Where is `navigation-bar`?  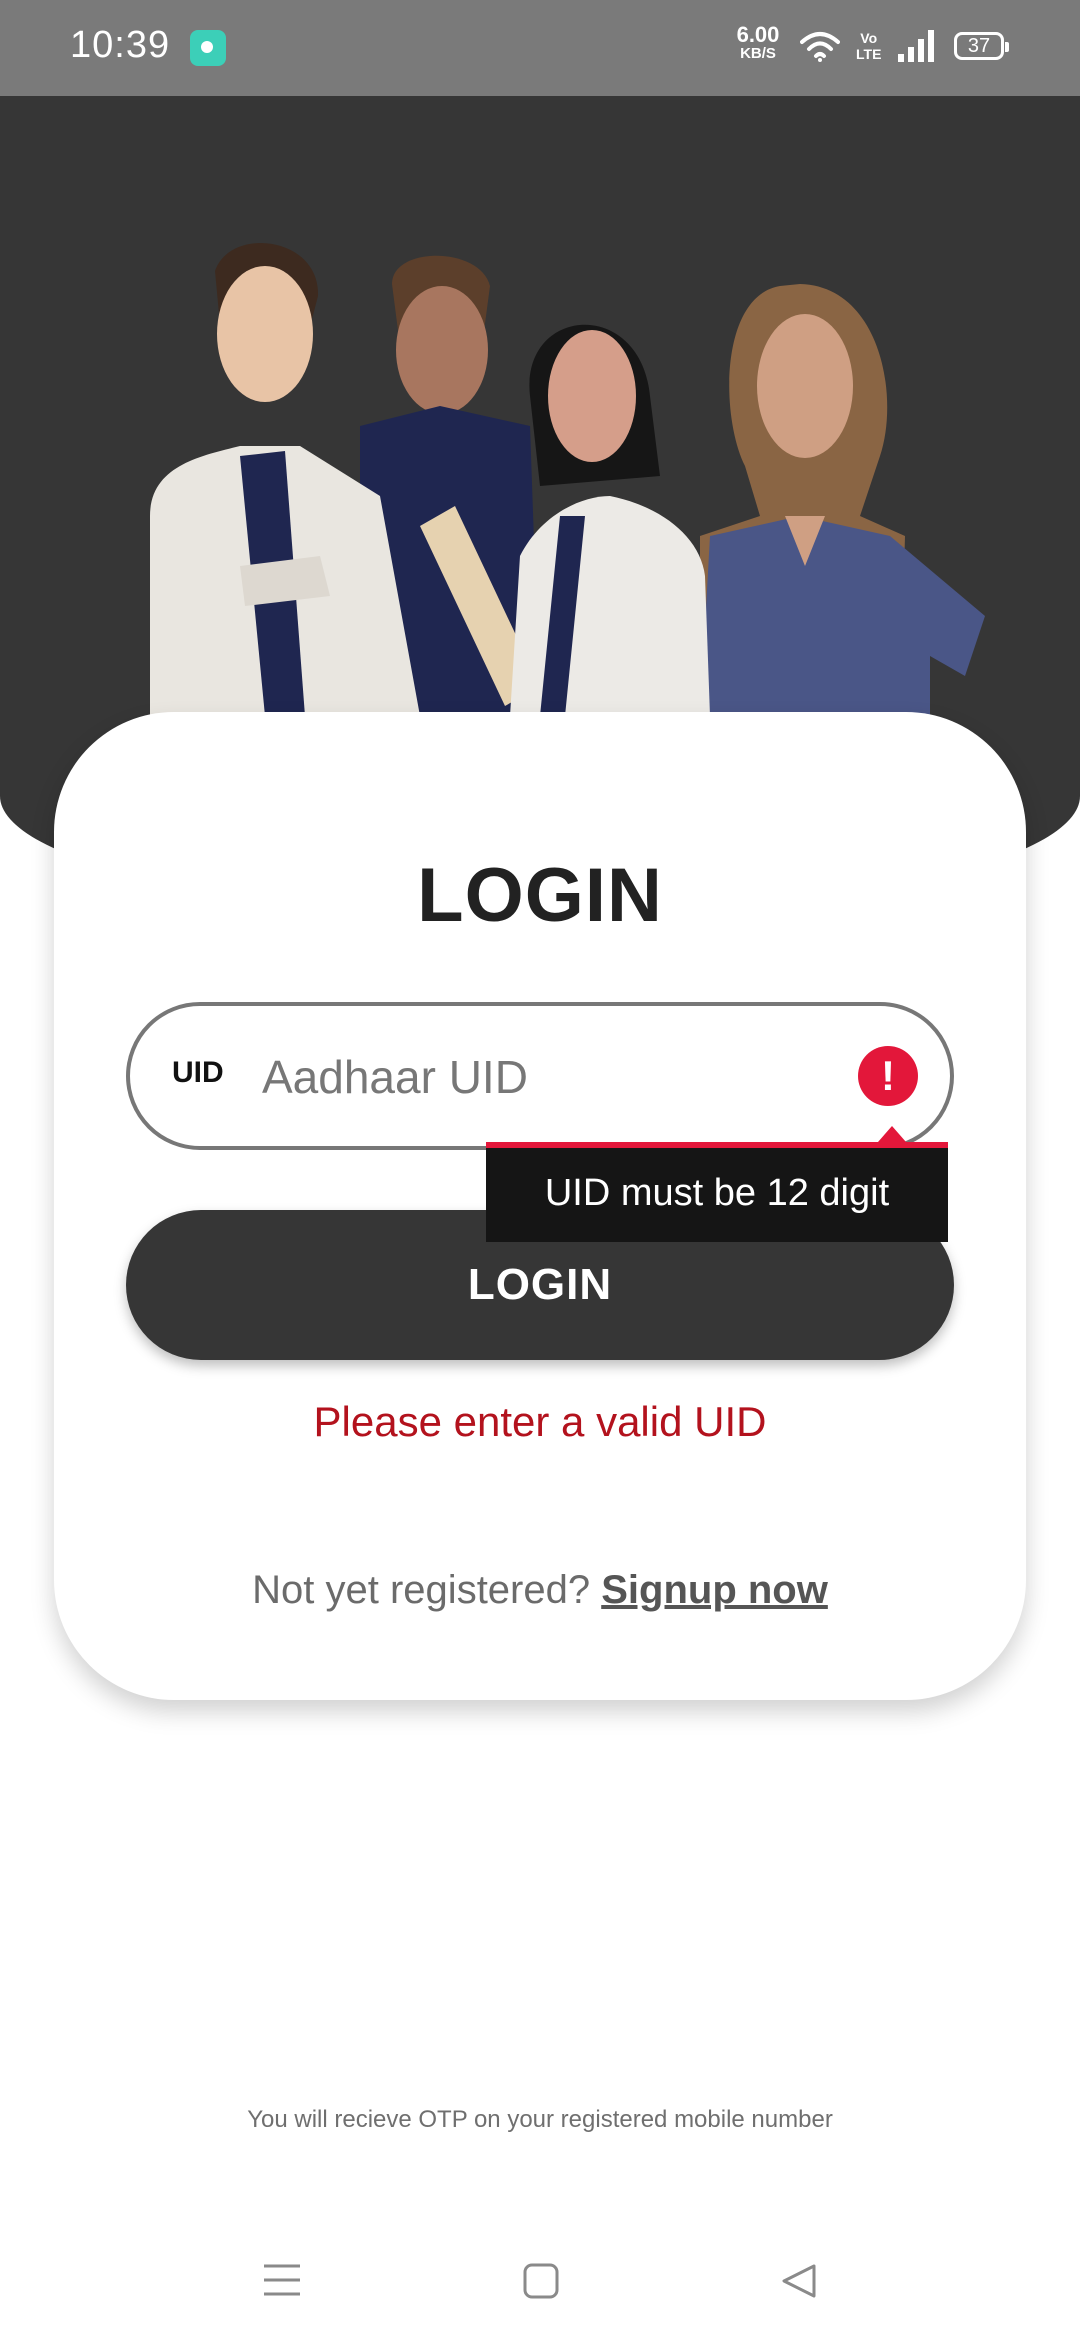
navigation-bar is located at coordinates (540, 2280).